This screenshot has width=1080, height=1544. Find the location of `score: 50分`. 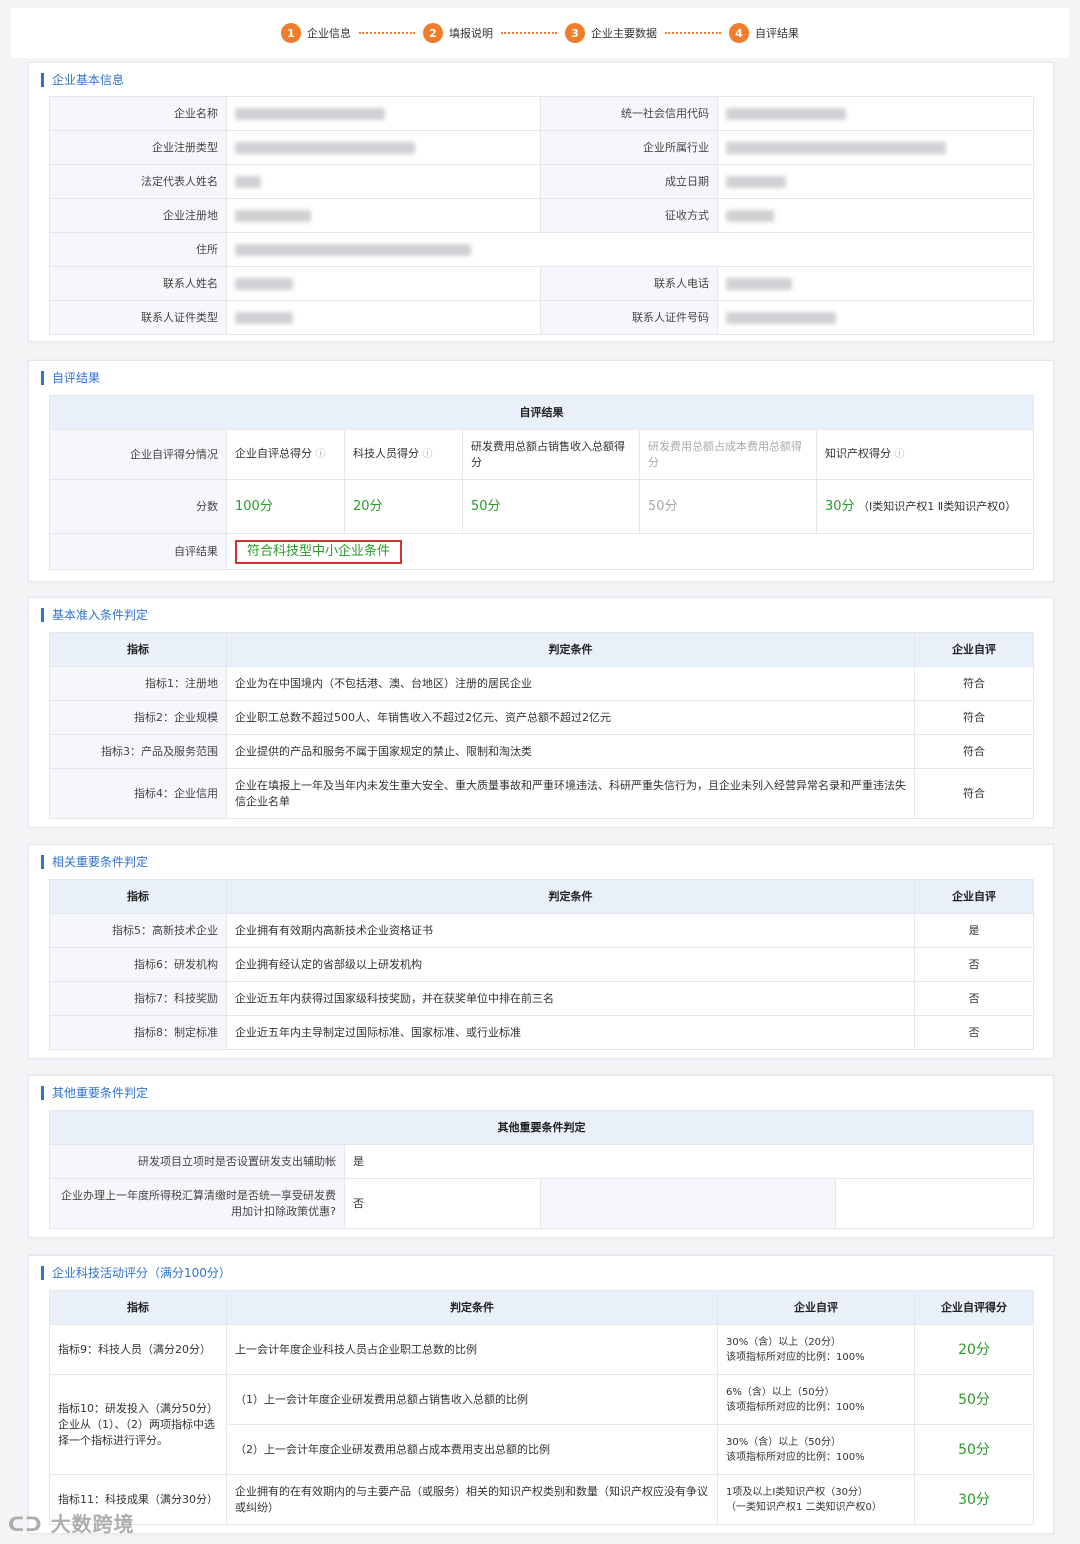

score: 50分 is located at coordinates (974, 1449).